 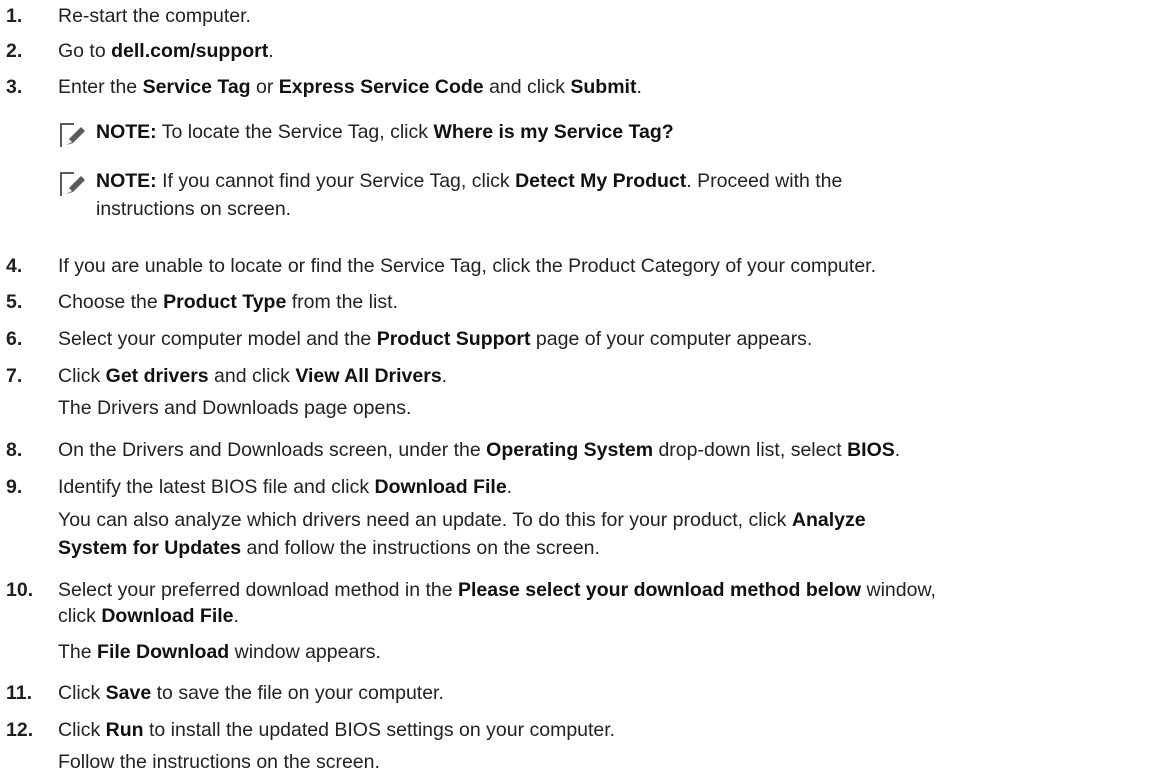 I want to click on bold-text: Run, so click(x=124, y=730).